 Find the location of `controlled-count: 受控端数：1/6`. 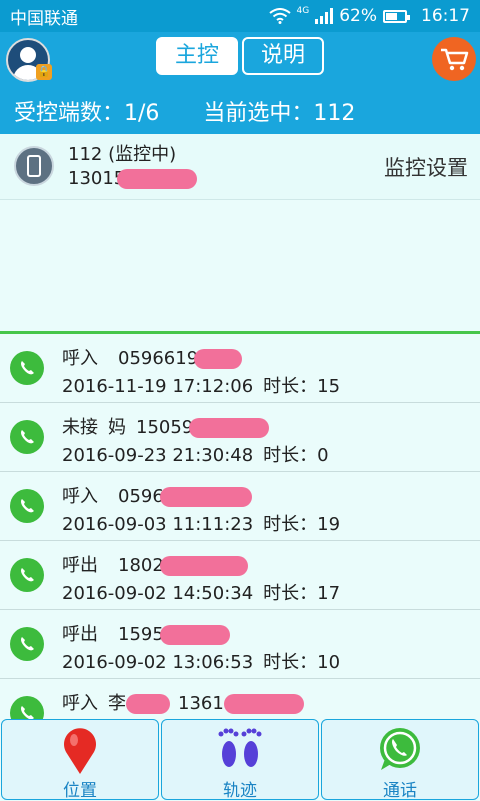

controlled-count: 受控端数：1/6 is located at coordinates (87, 113).